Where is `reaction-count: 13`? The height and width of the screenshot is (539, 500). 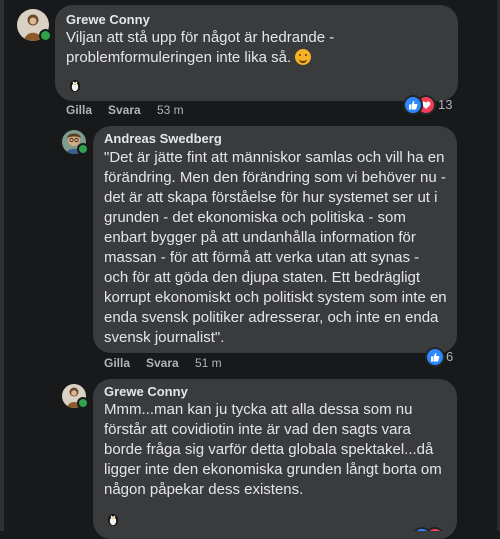
reaction-count: 13 is located at coordinates (445, 104).